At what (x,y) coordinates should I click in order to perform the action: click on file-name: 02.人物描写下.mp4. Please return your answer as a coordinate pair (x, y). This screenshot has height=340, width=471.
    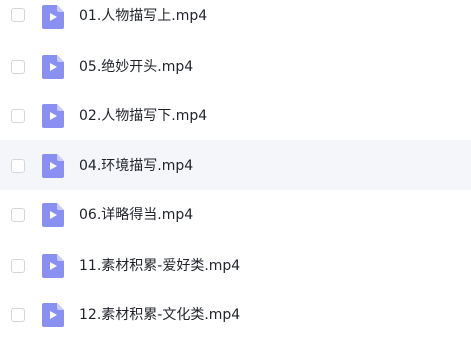
    Looking at the image, I should click on (143, 116).